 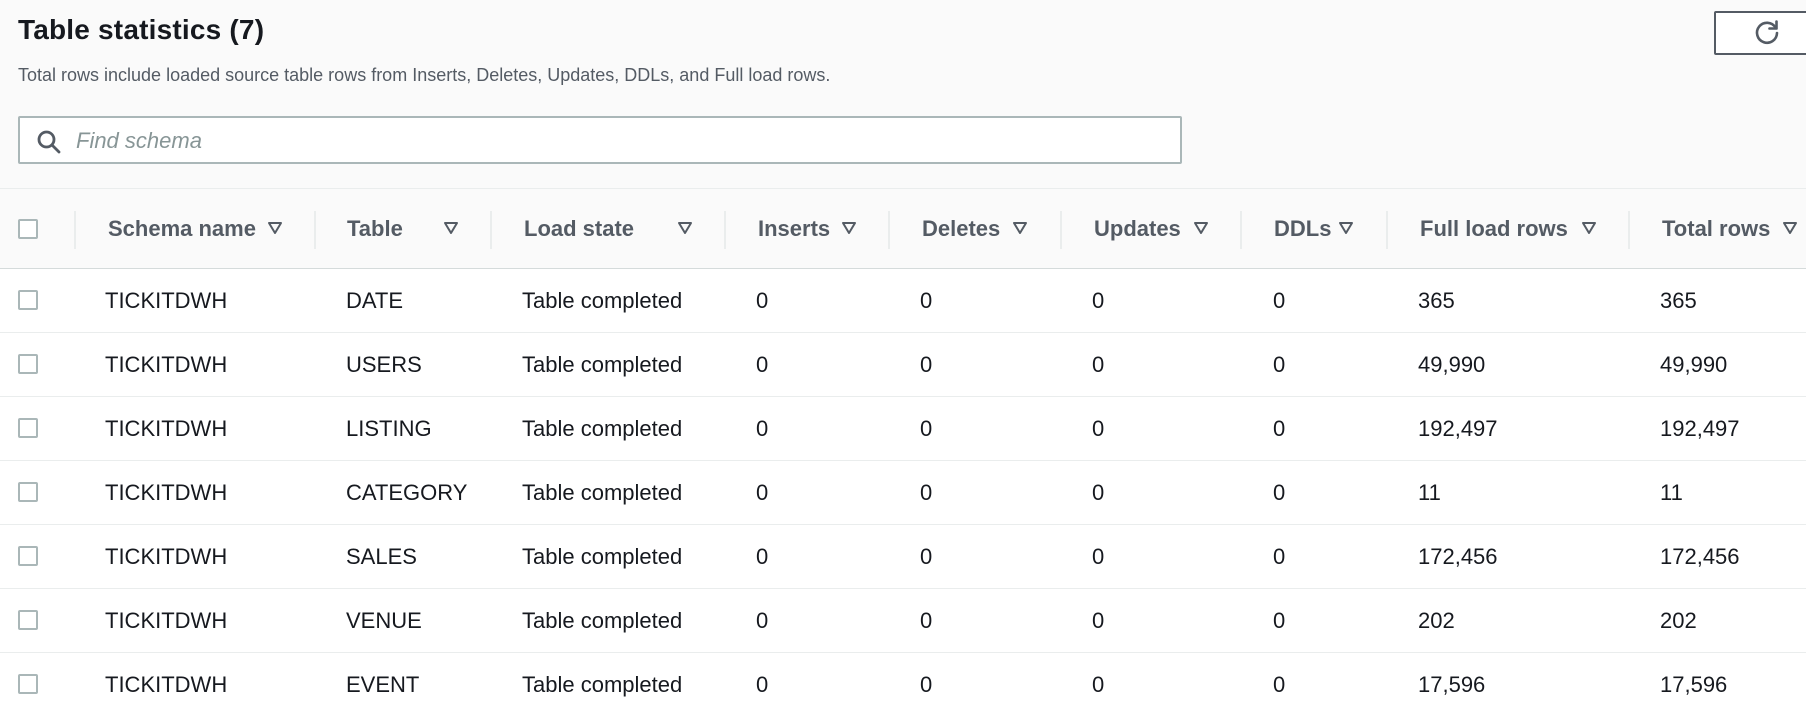 What do you see at coordinates (794, 228) in the screenshot?
I see `column-header-inserts: Inserts` at bounding box center [794, 228].